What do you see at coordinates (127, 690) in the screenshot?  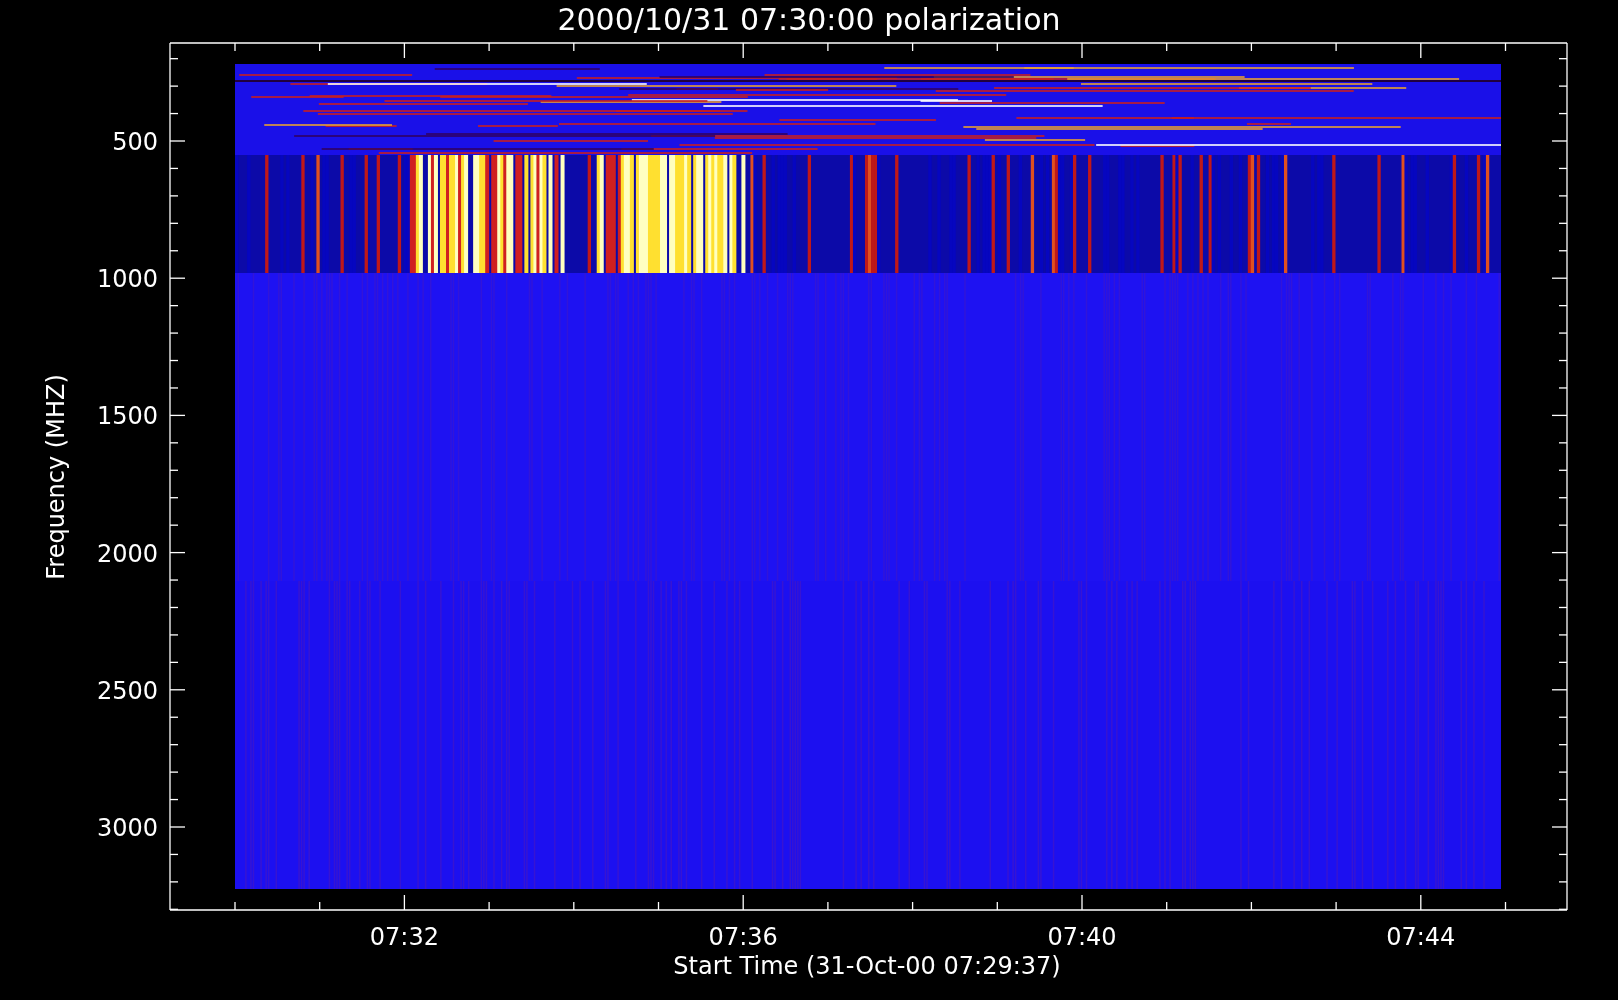 I see `y-tick-label: 2500` at bounding box center [127, 690].